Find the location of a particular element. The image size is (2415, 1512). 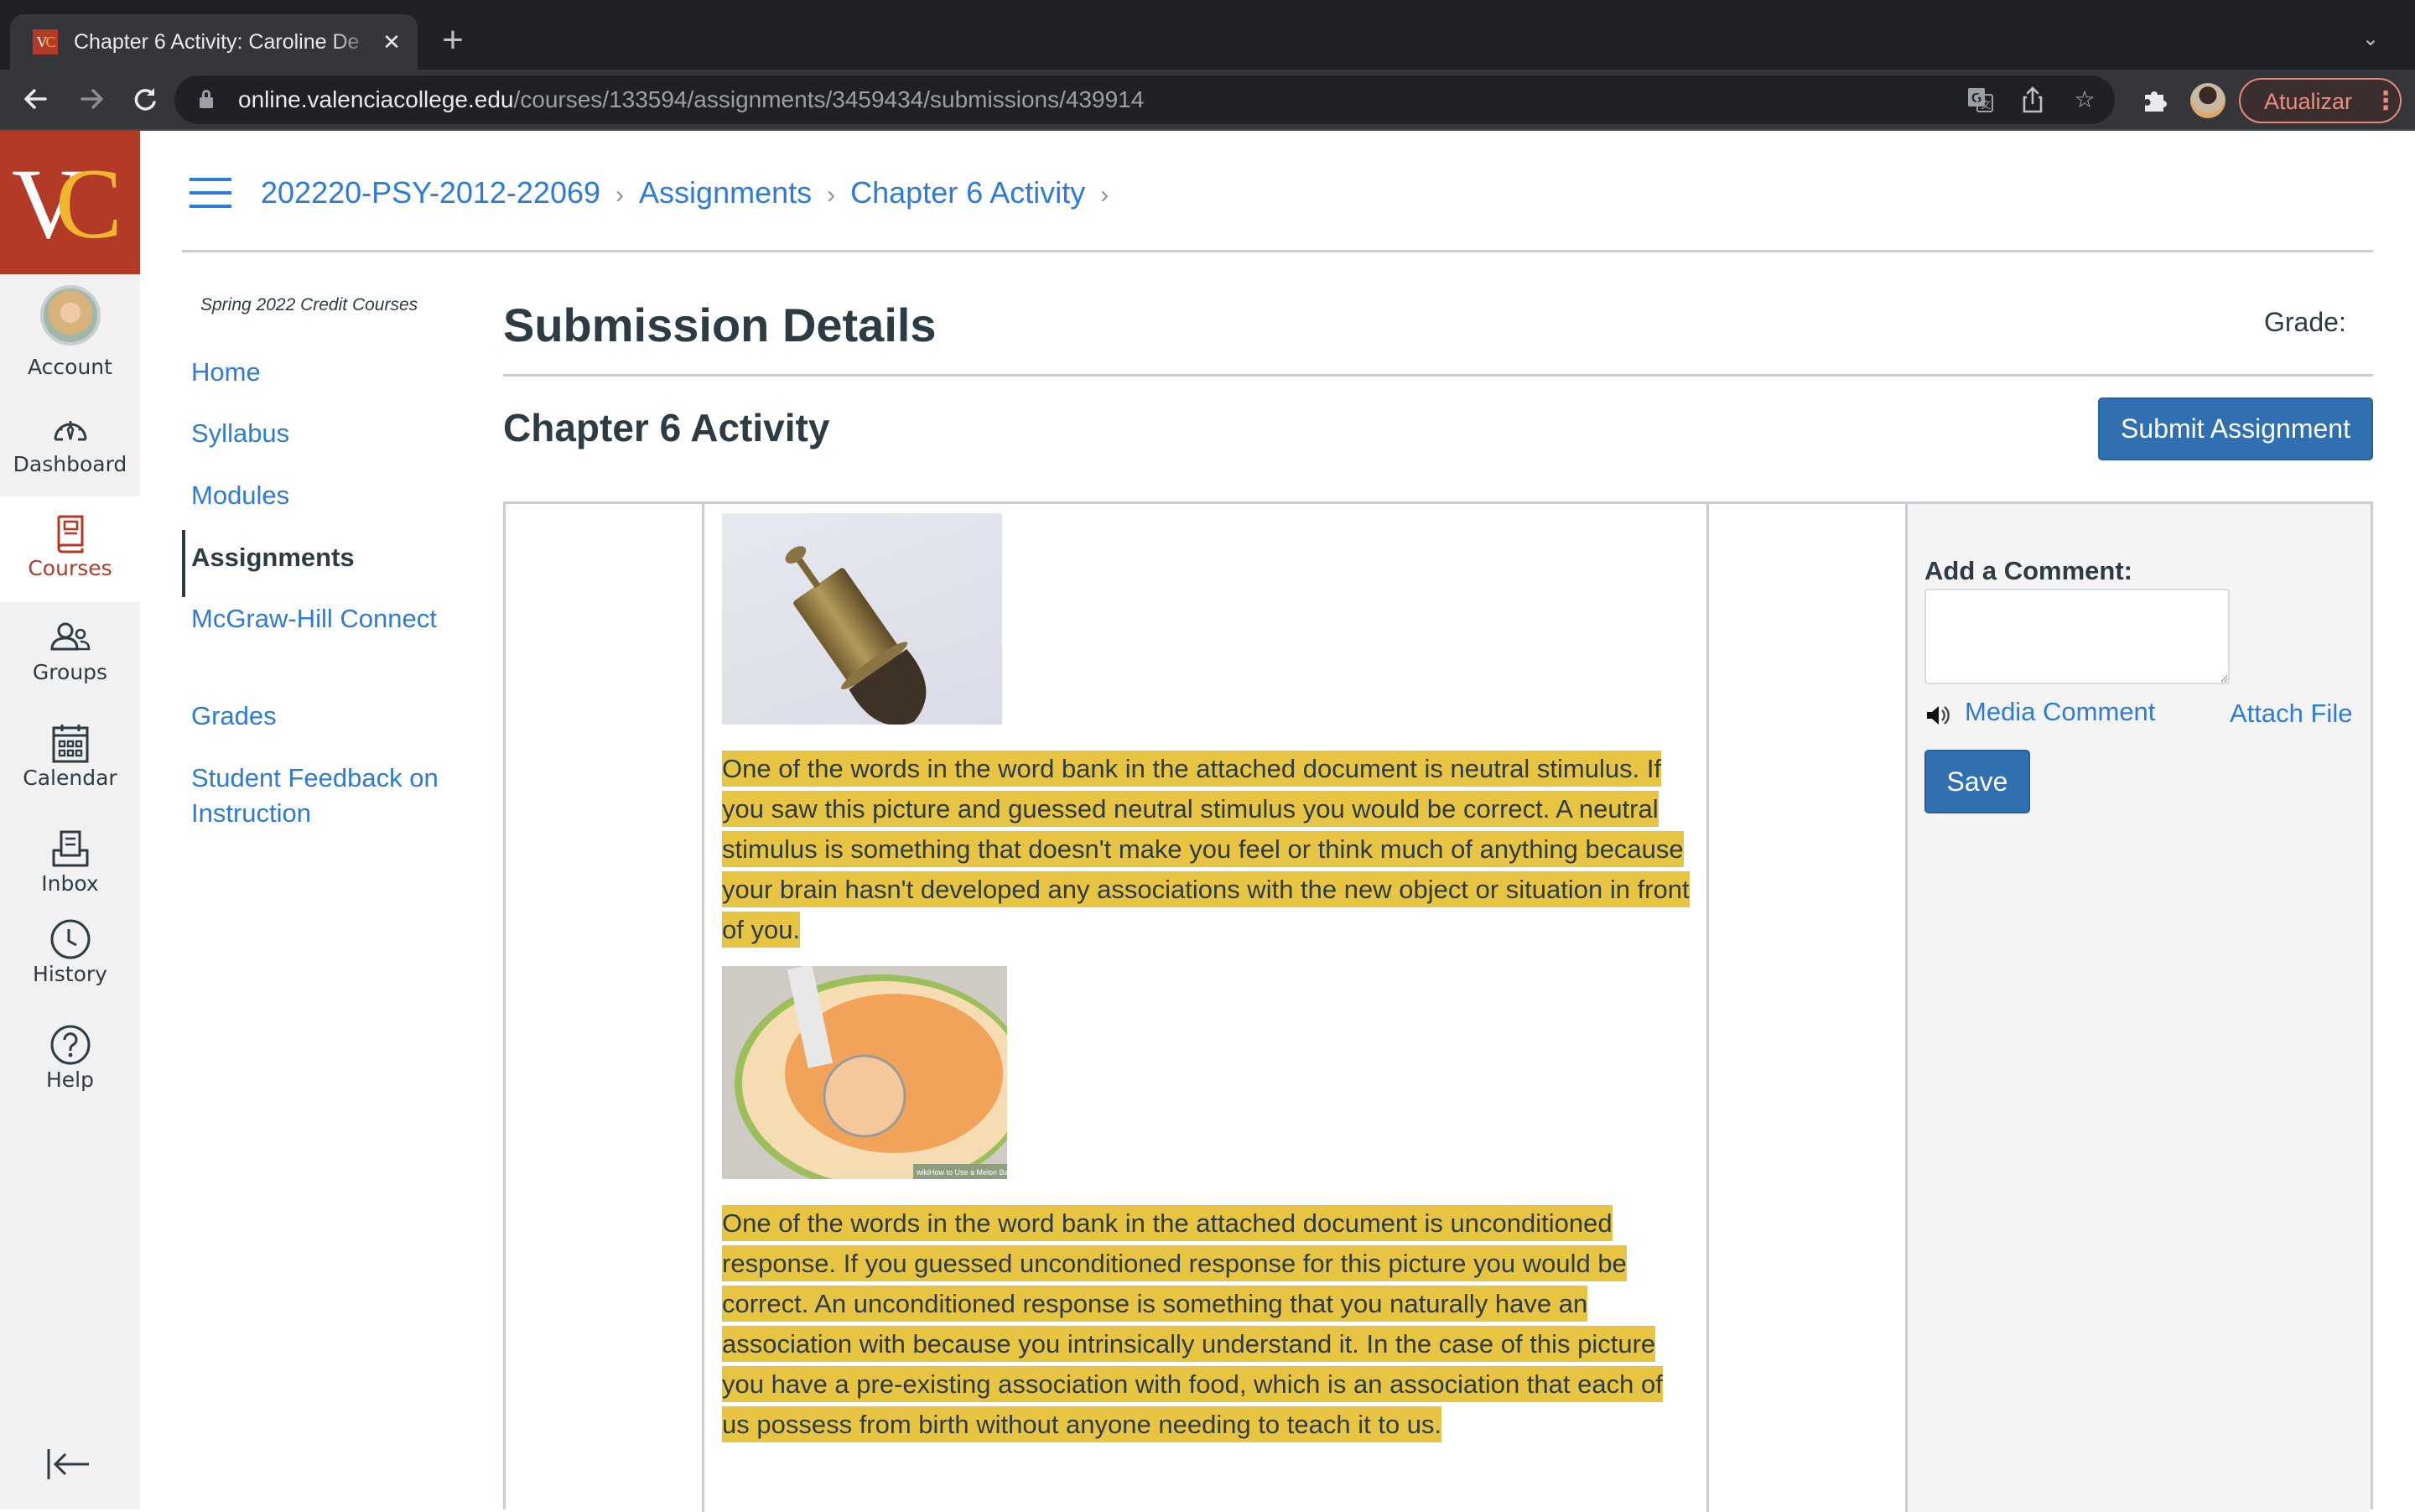

browser-tab: VC Chapter 6 Activity: Caroline De ✕ is located at coordinates (214, 42).